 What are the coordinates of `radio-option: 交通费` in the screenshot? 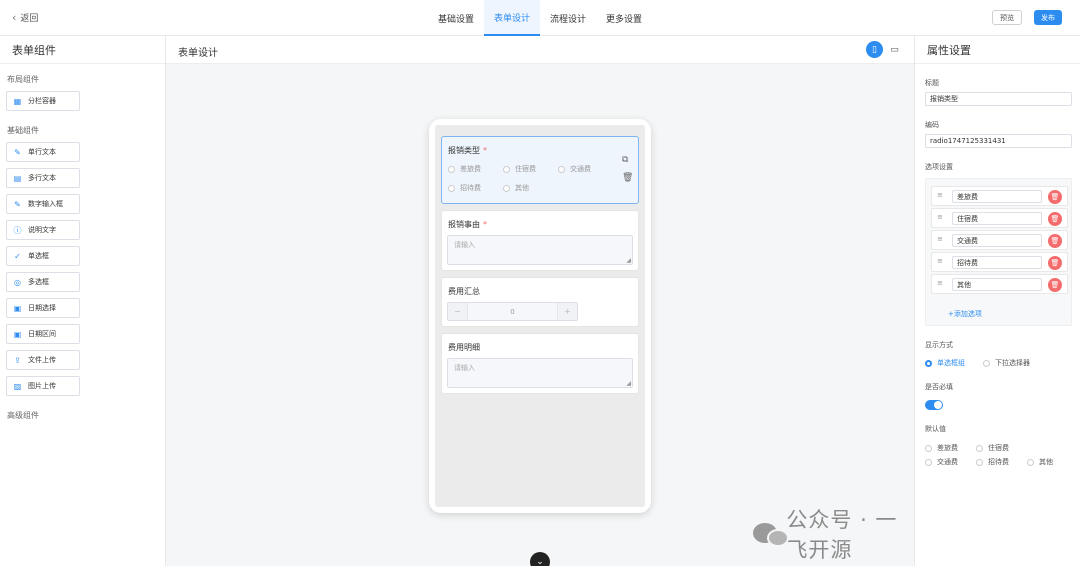 It's located at (574, 169).